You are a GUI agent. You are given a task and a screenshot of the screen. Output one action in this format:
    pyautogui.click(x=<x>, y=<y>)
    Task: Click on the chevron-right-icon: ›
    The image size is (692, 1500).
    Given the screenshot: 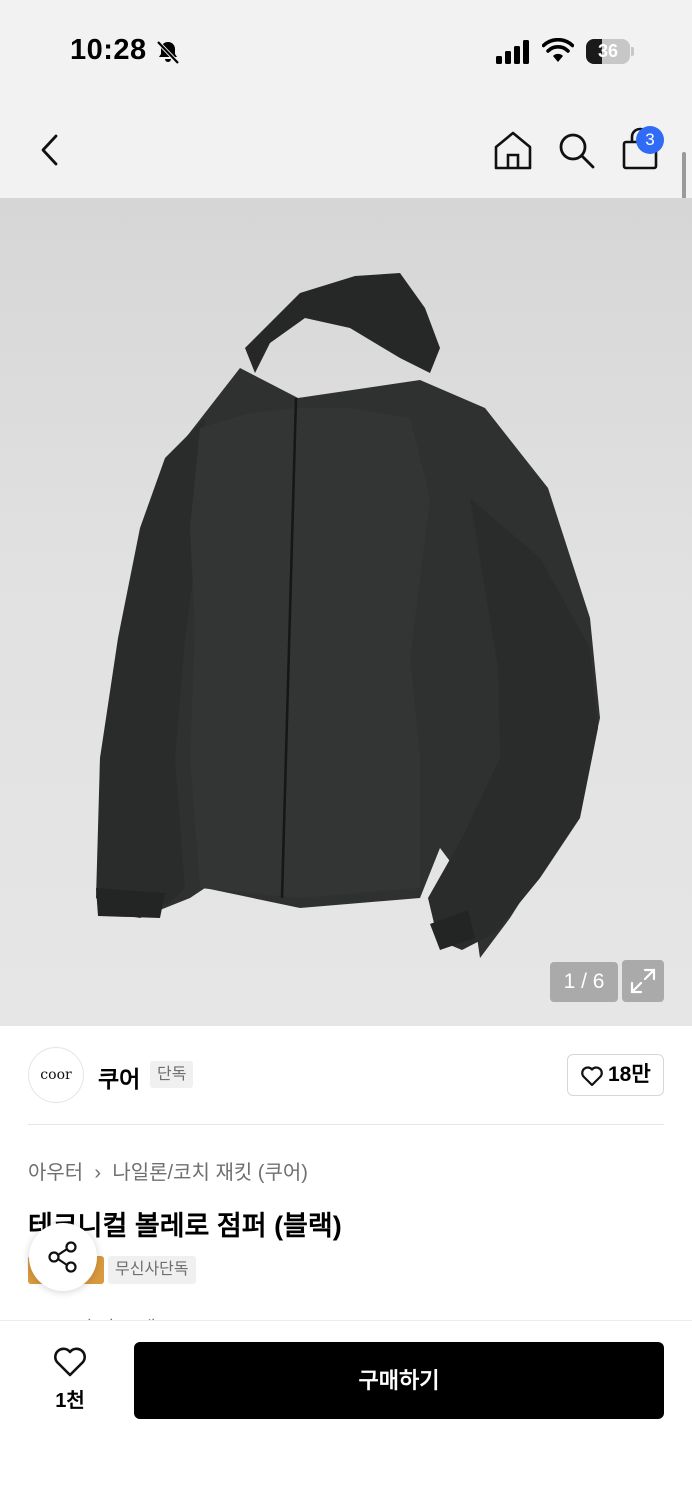 What is the action you would take?
    pyautogui.click(x=98, y=1173)
    